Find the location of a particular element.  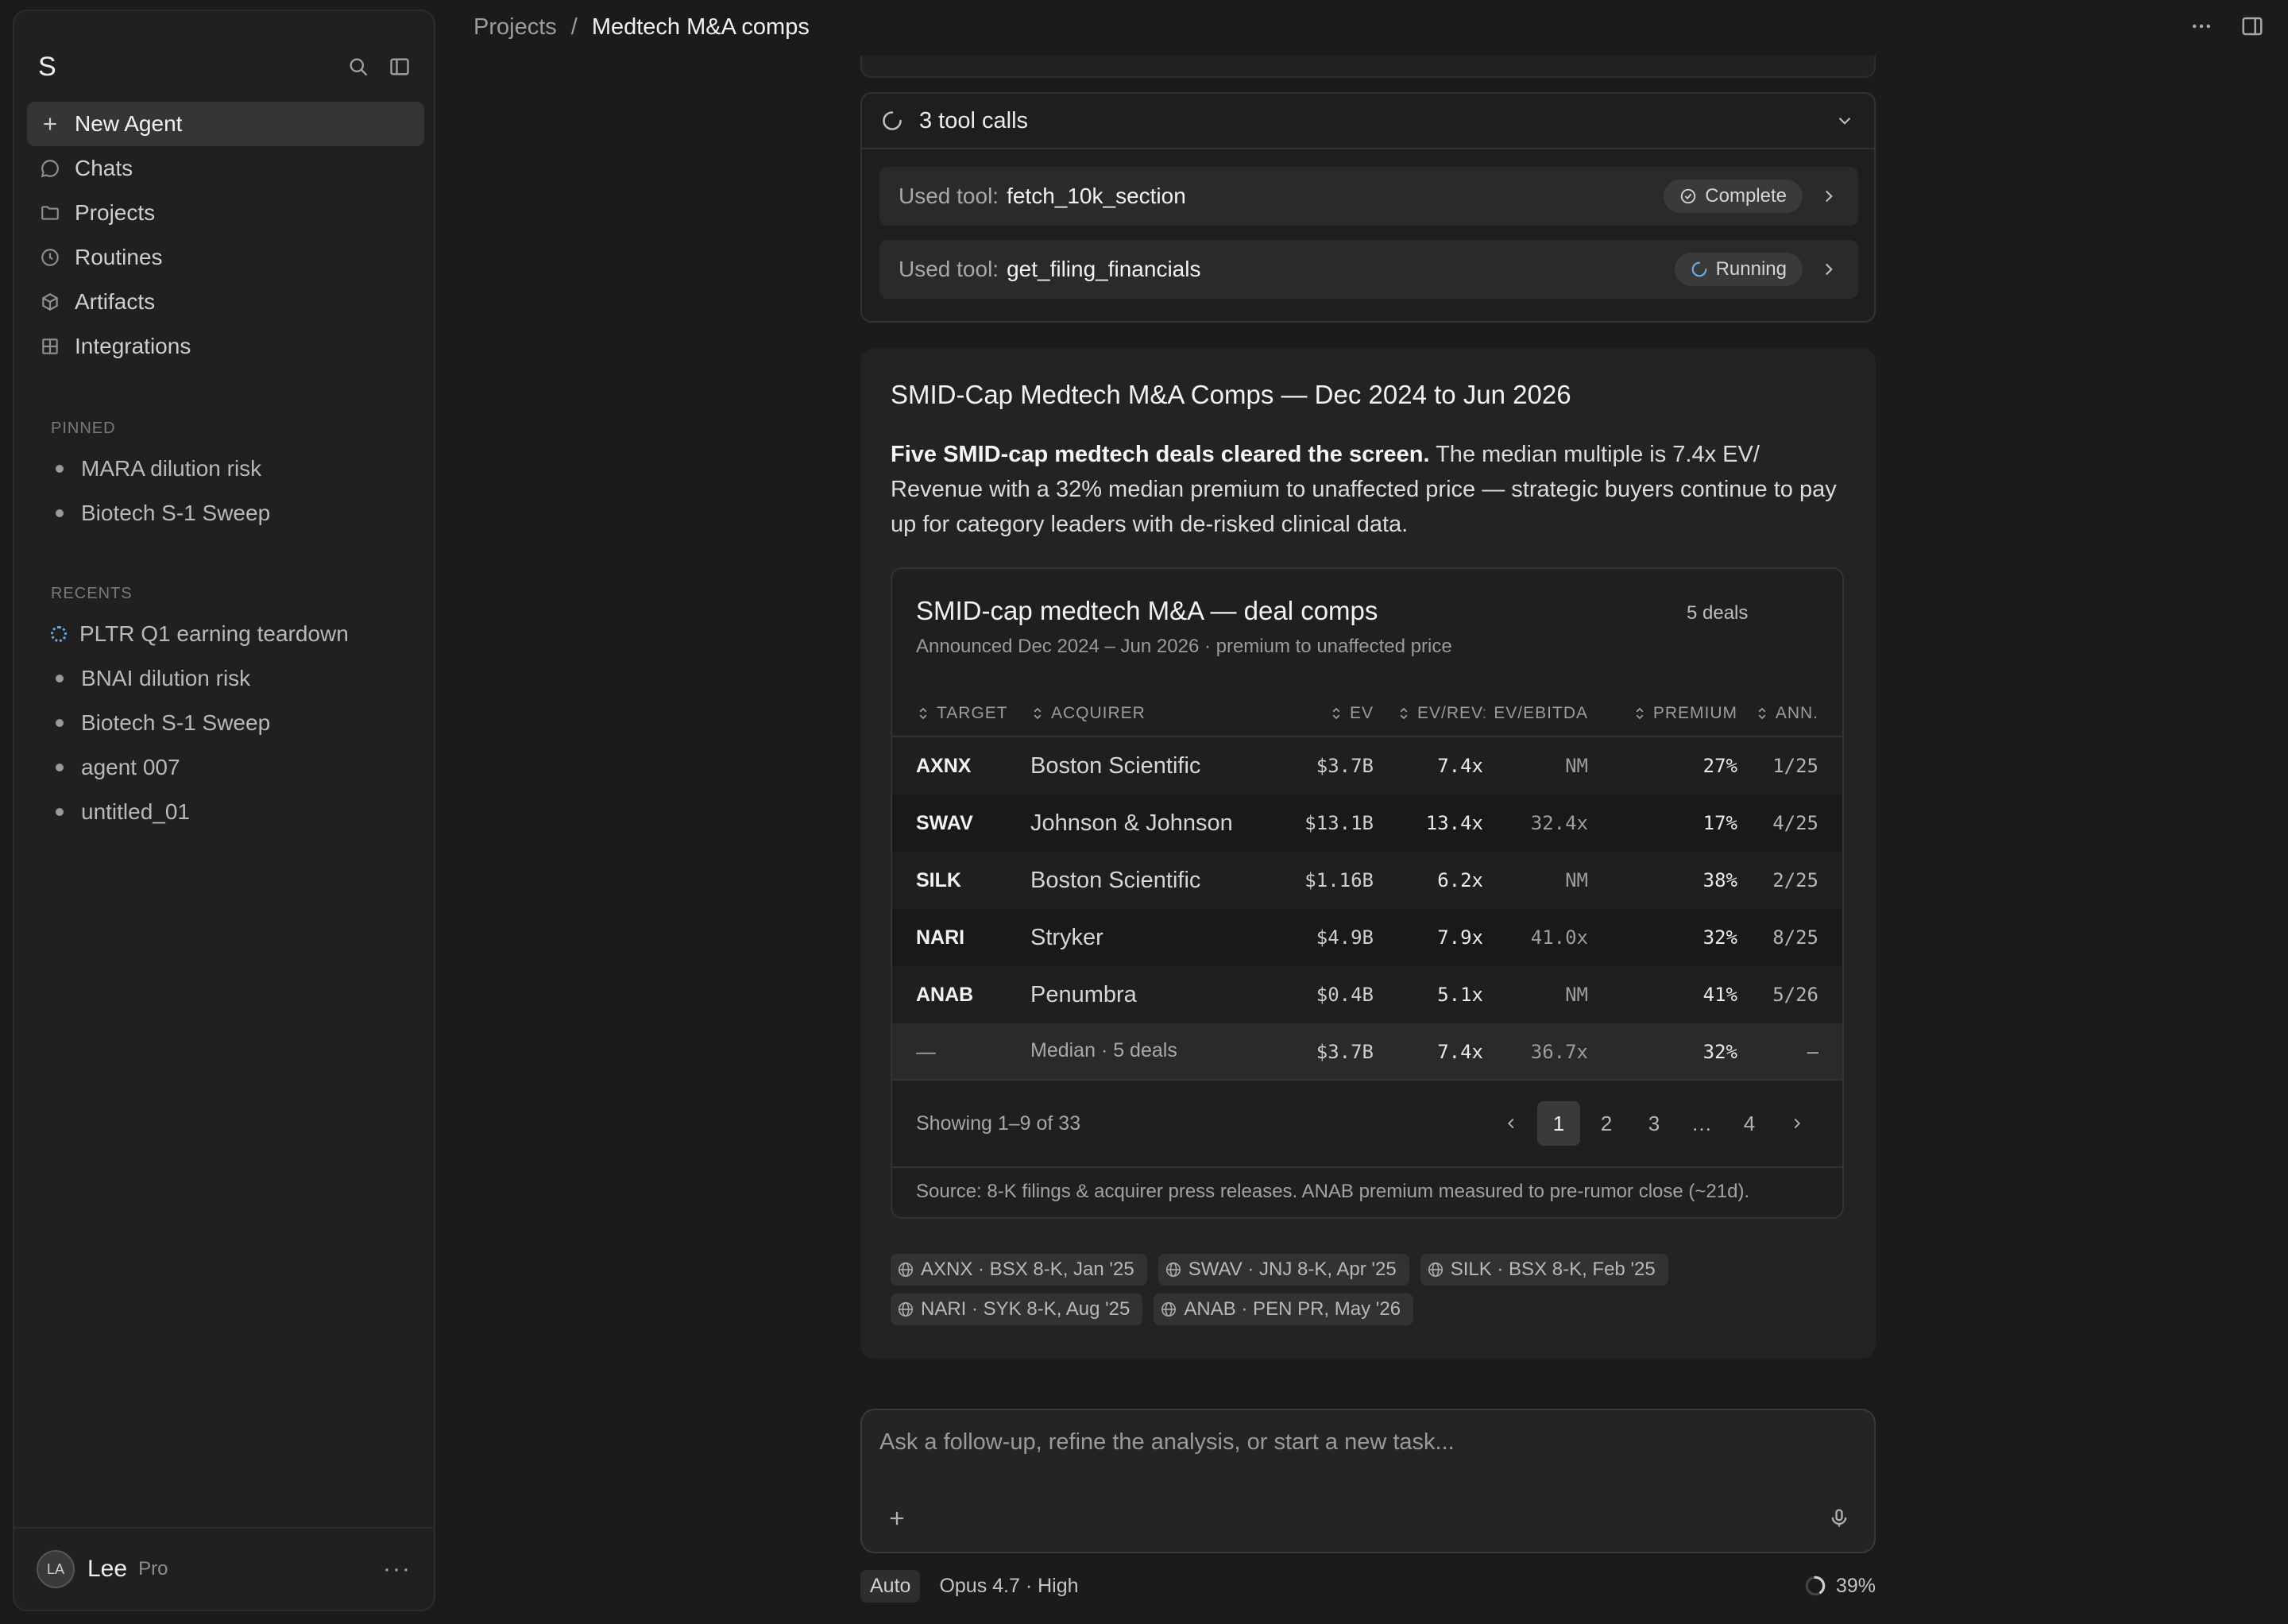

pinned-item: Biotech S-1 Sweep is located at coordinates (225, 513).